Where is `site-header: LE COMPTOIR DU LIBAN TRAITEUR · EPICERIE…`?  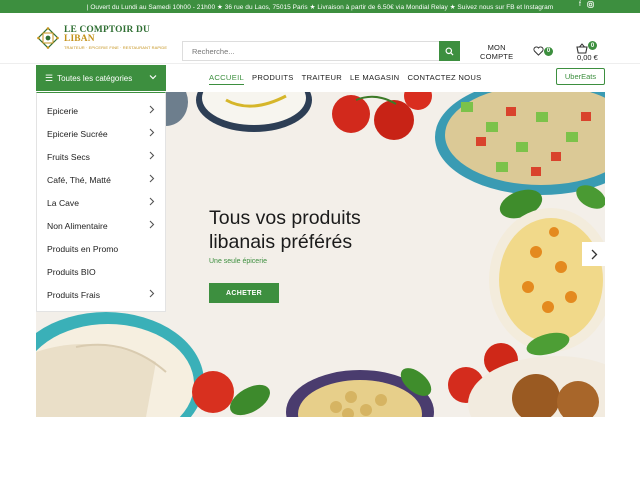 site-header: LE COMPTOIR DU LIBAN TRAITEUR · EPICERIE… is located at coordinates (320, 38).